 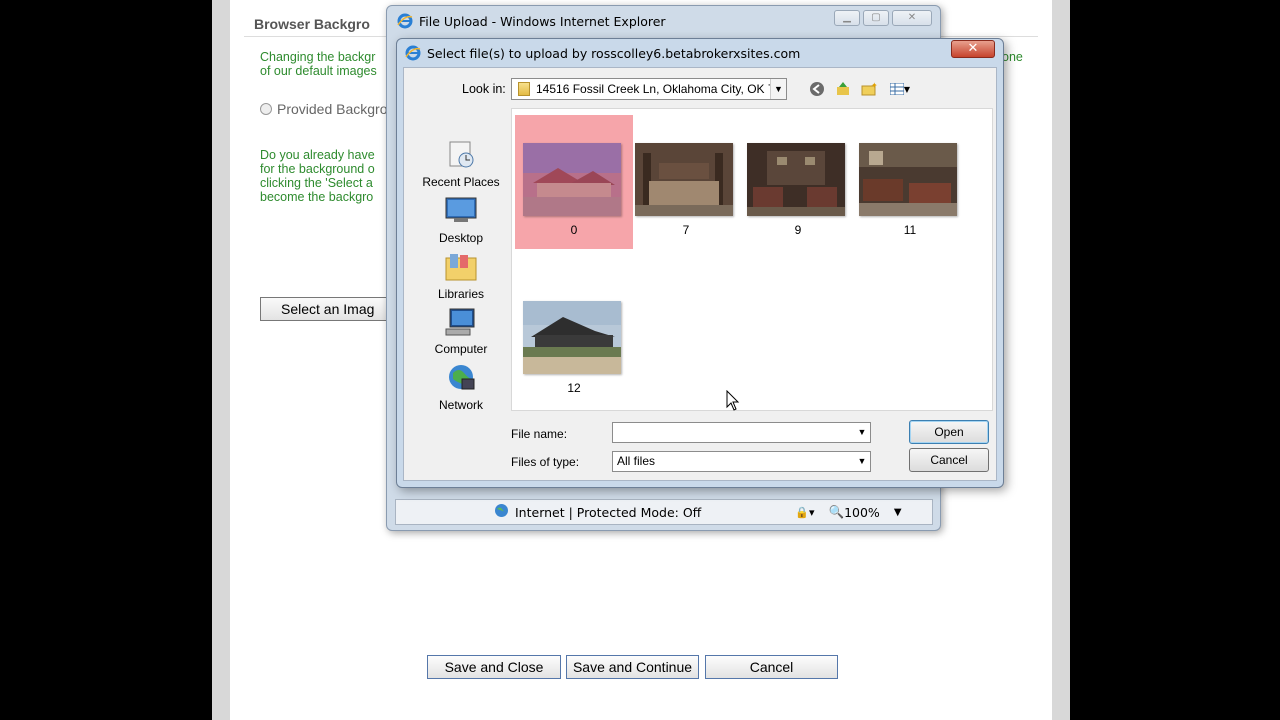 I want to click on file-name-label: 11, so click(x=910, y=230).